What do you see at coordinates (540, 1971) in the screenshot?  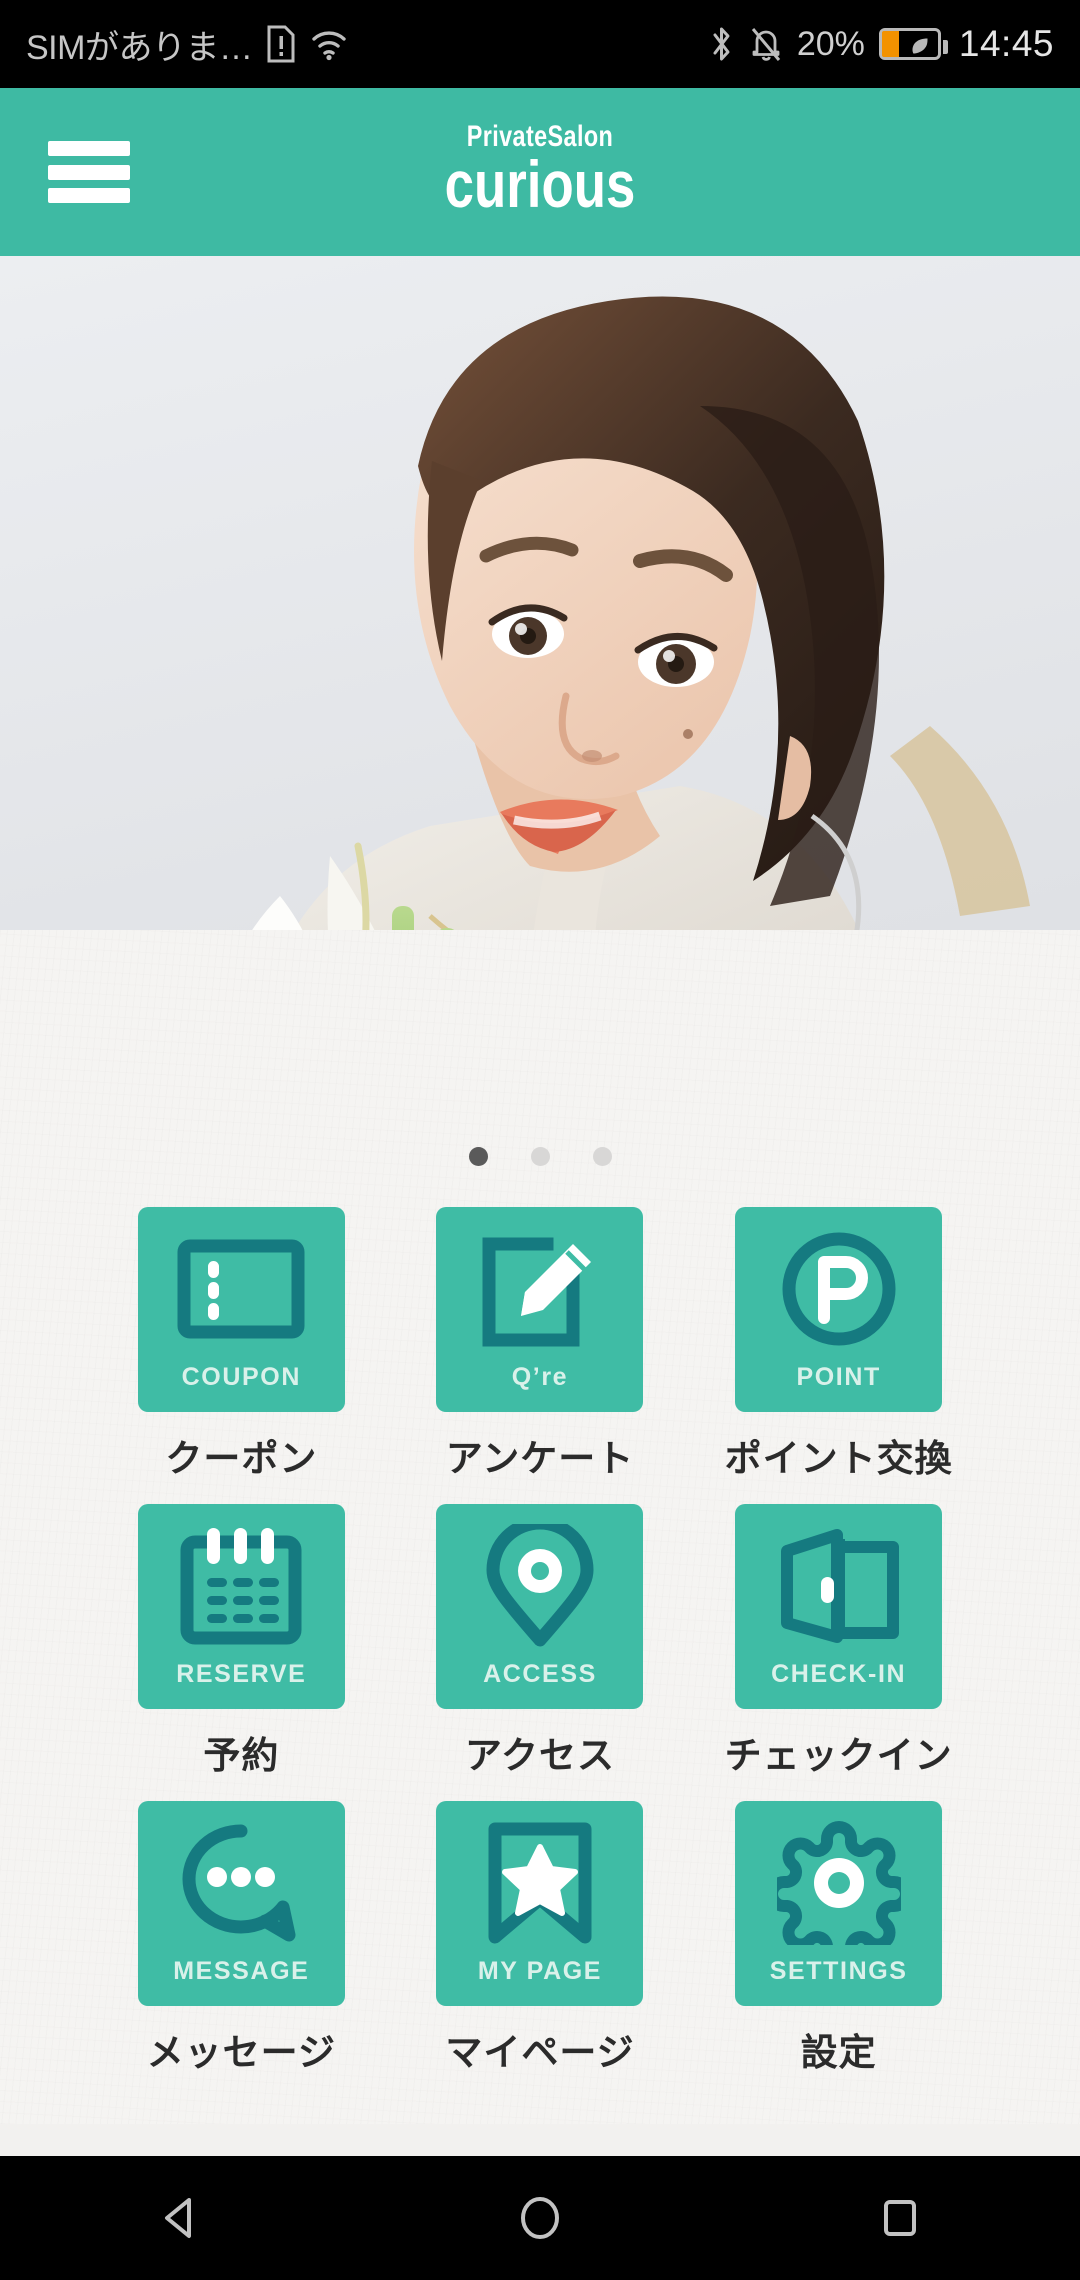 I see `mypage-caption: MY PAGE` at bounding box center [540, 1971].